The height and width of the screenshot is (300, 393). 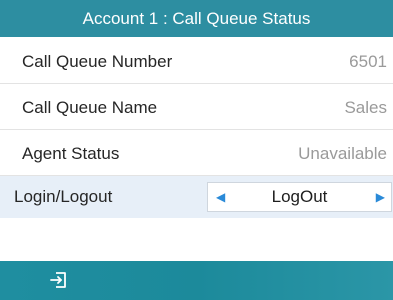 I want to click on call-queue-number-value: 6501, so click(x=368, y=61).